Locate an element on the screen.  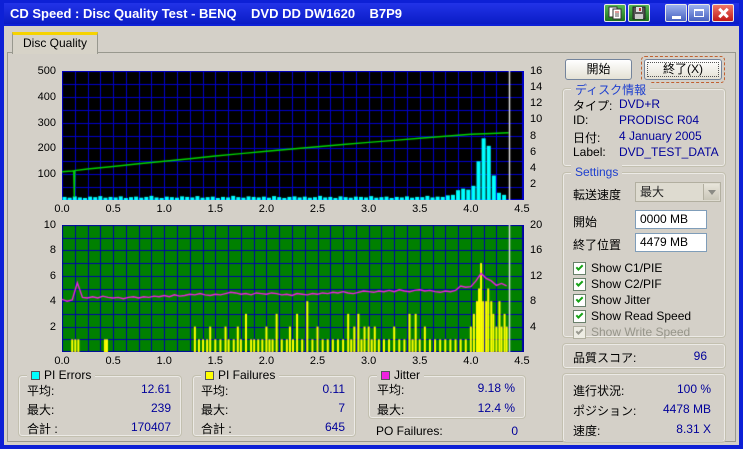
start-position-label: 開始 is located at coordinates (585, 222).